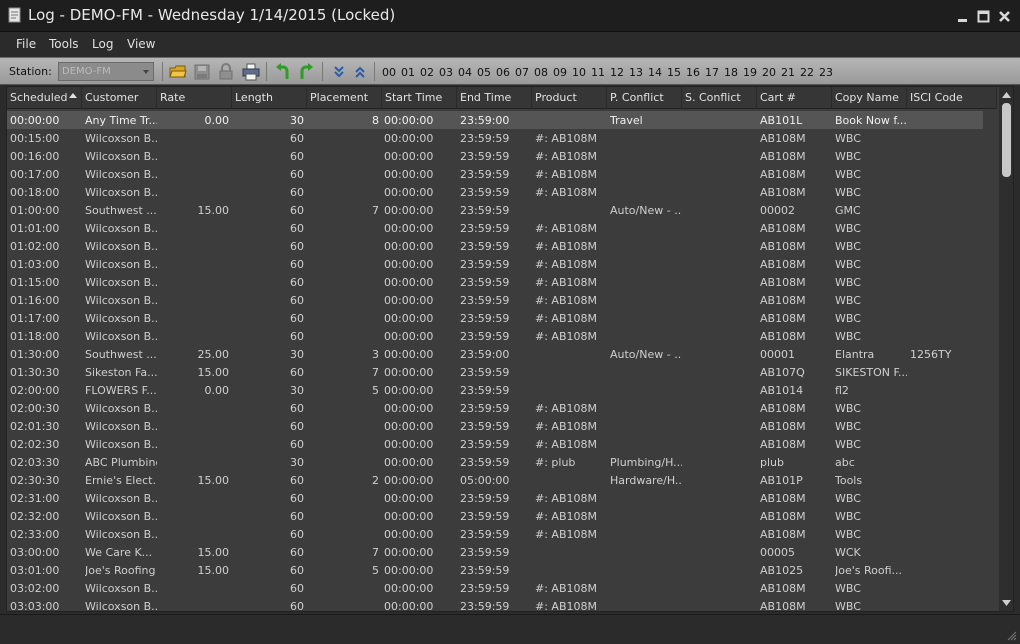 This screenshot has width=1020, height=644. Describe the element at coordinates (655, 72) in the screenshot. I see `hour-button-14: 14` at that location.